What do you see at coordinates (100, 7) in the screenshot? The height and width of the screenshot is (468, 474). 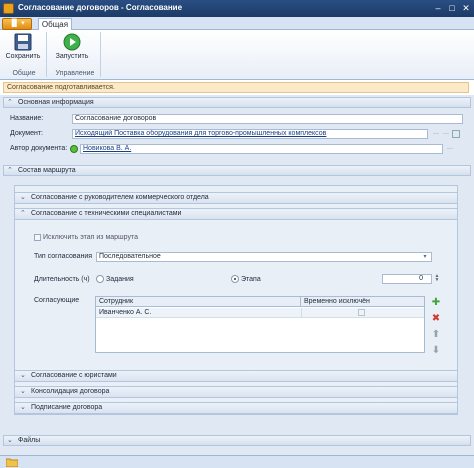 I see `window-title: Согласование договоров - Согласование` at bounding box center [100, 7].